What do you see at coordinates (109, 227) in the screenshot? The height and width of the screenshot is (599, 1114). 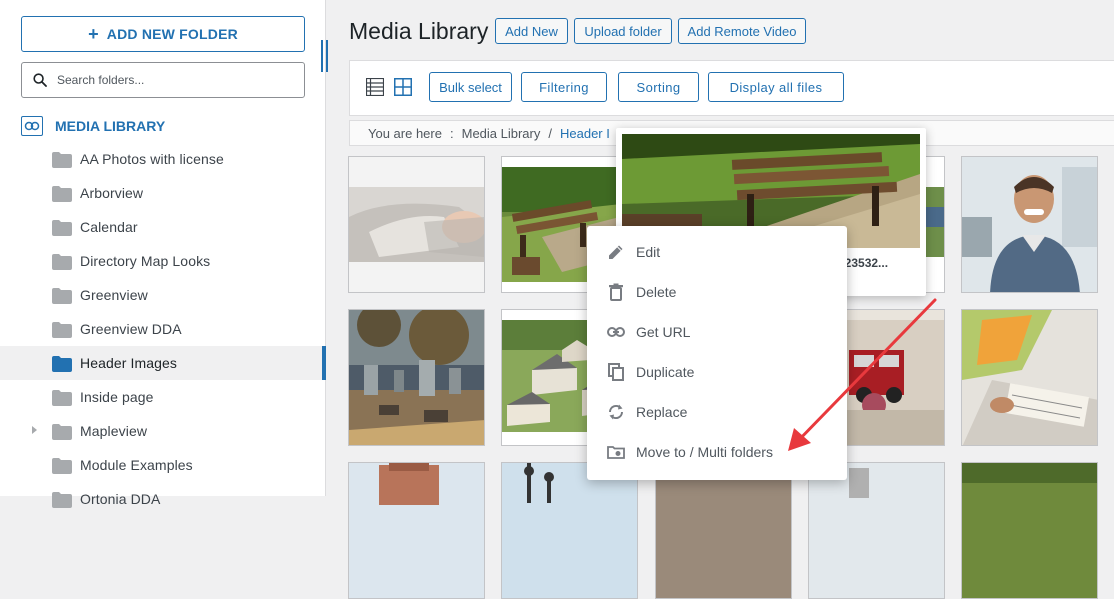 I see `folder-label: Calendar` at bounding box center [109, 227].